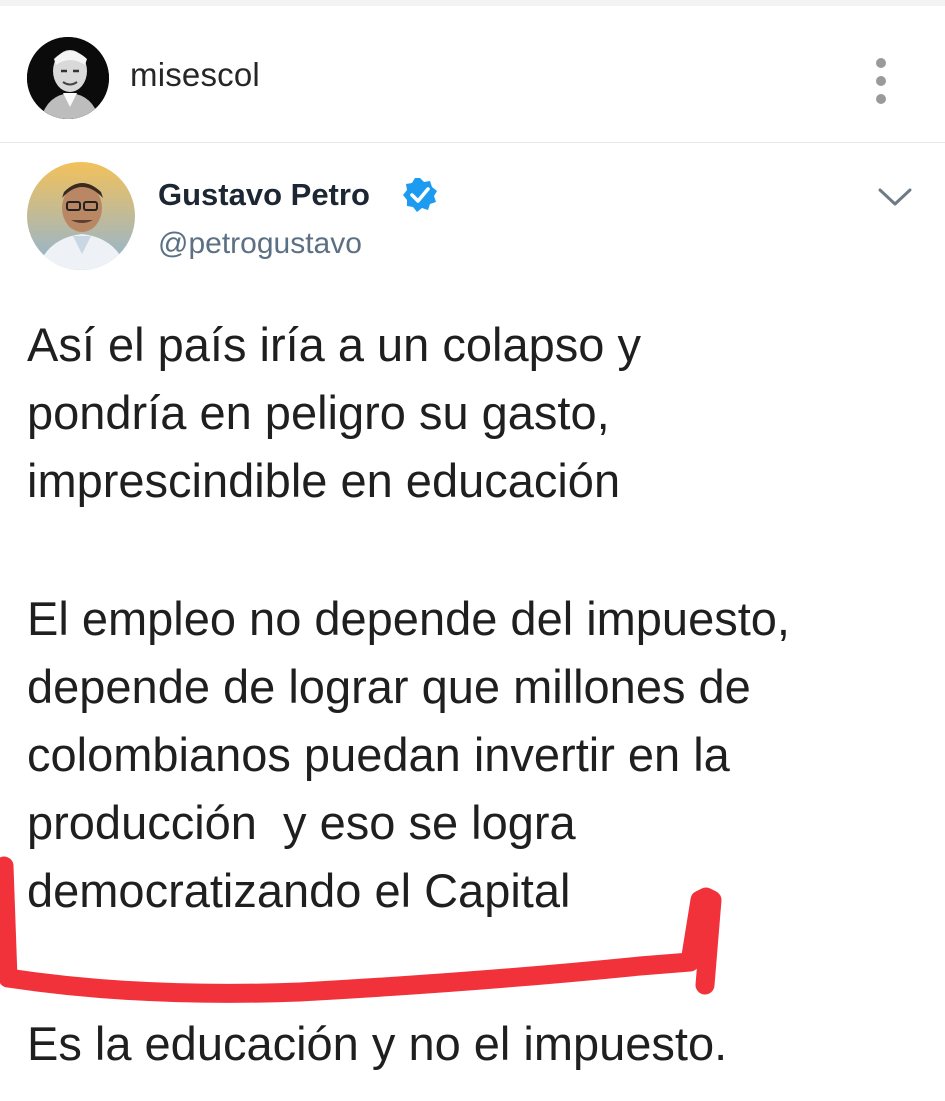 The image size is (945, 1101). I want to click on verified-badge-icon, so click(420, 195).